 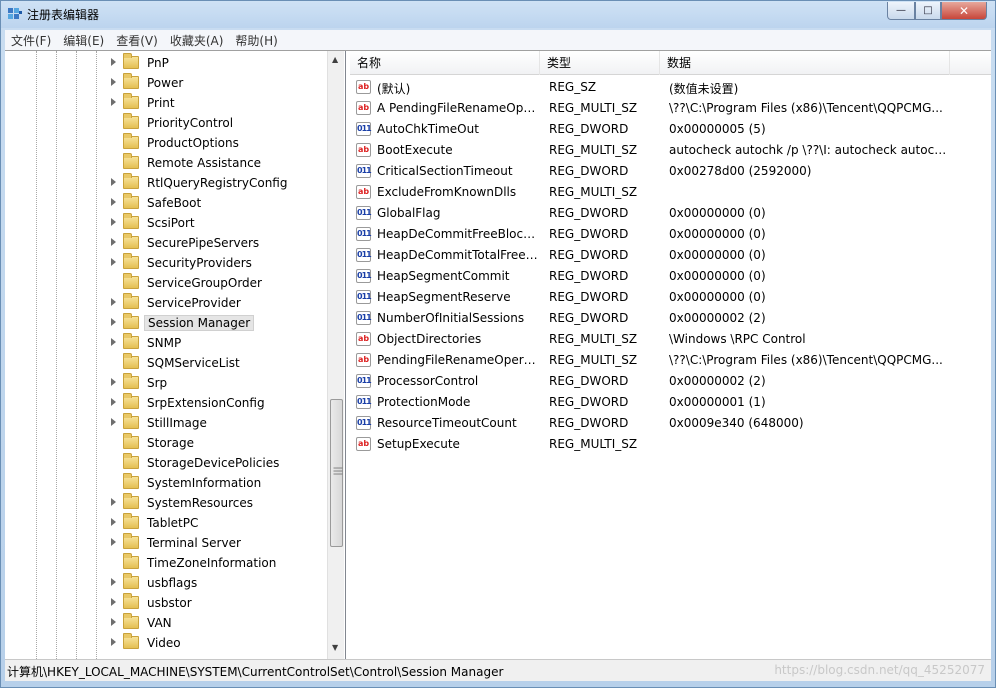 I want to click on scrollbar-thumb: |||, so click(x=336, y=473).